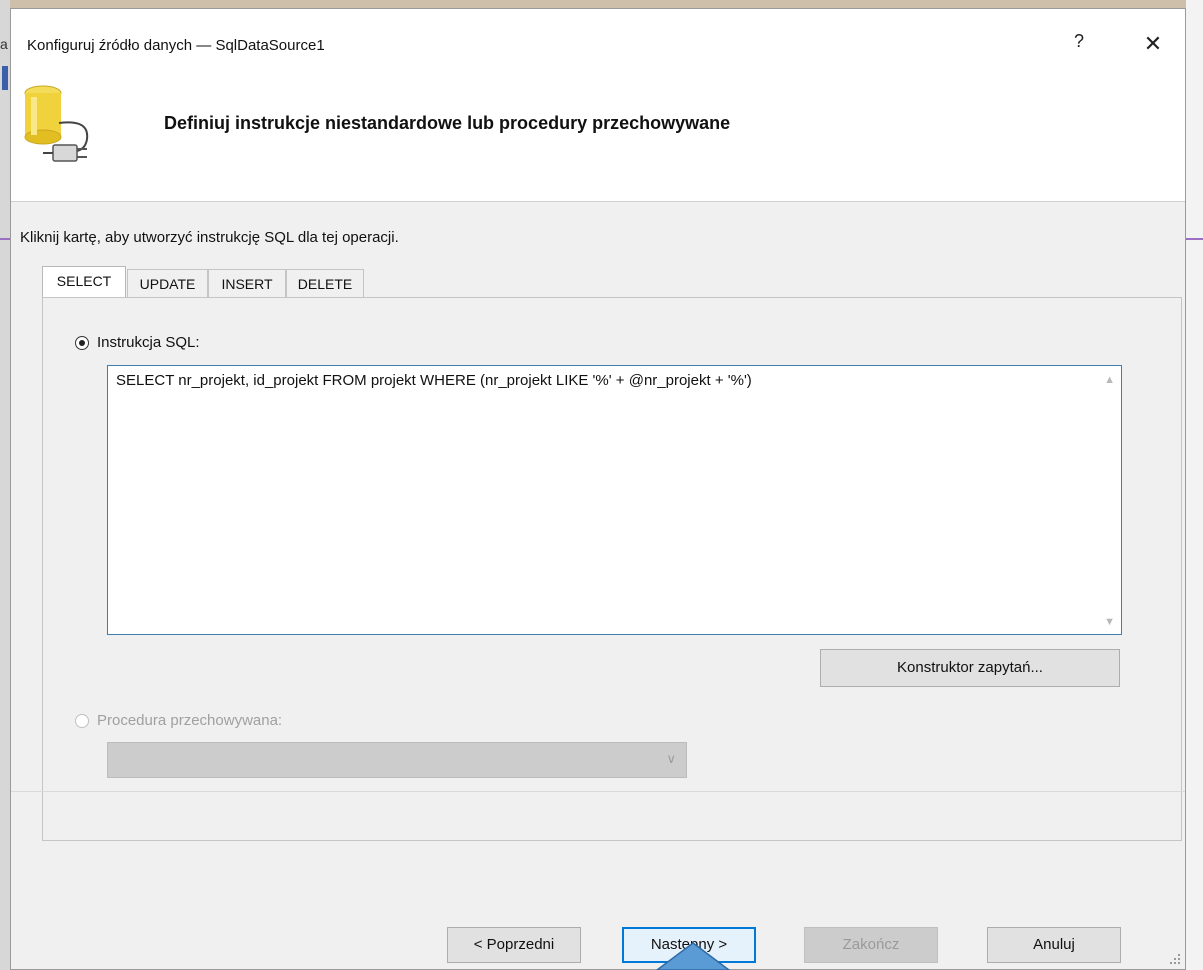 Image resolution: width=1203 pixels, height=970 pixels. What do you see at coordinates (397, 760) in the screenshot?
I see `stored-procedure-select: ∨` at bounding box center [397, 760].